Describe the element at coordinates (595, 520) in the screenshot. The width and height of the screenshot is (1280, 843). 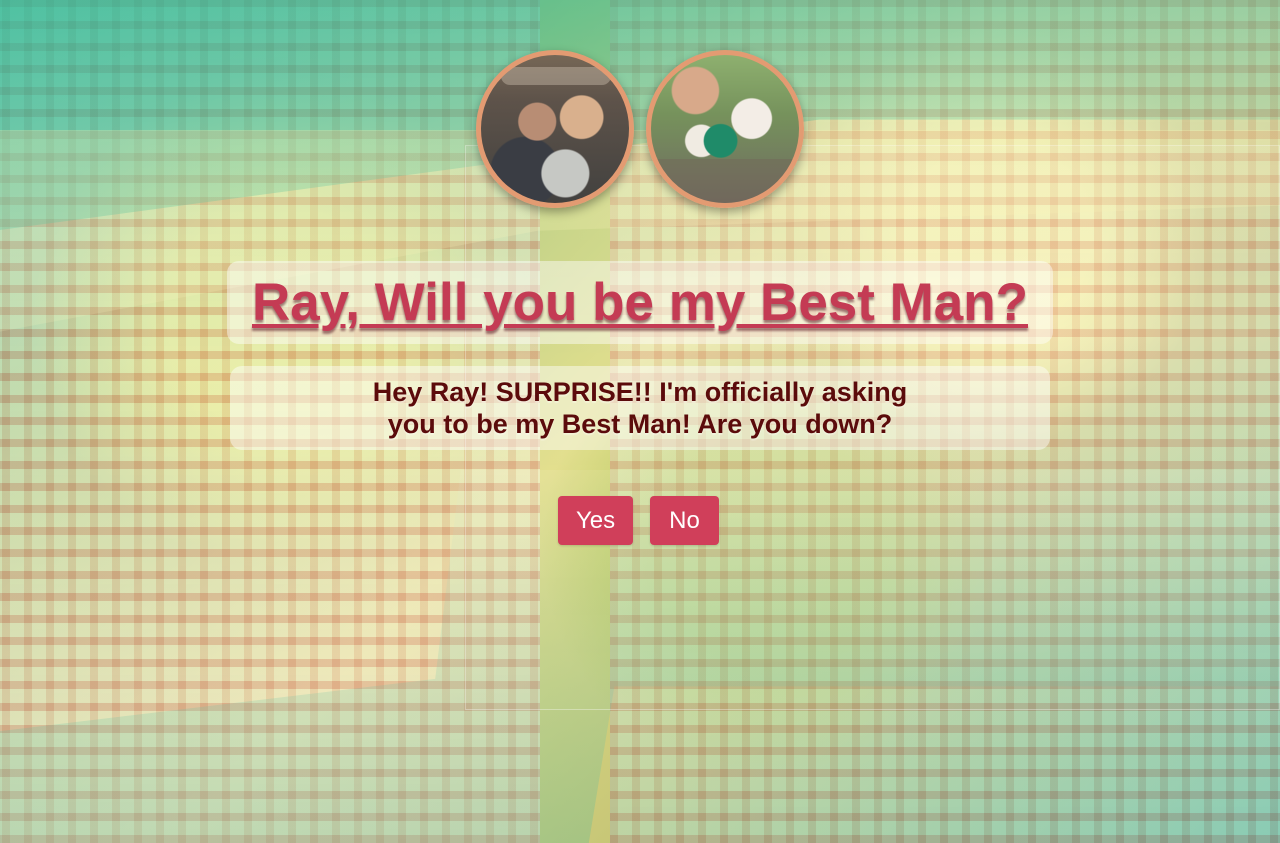
I see `yes-button: Yes` at that location.